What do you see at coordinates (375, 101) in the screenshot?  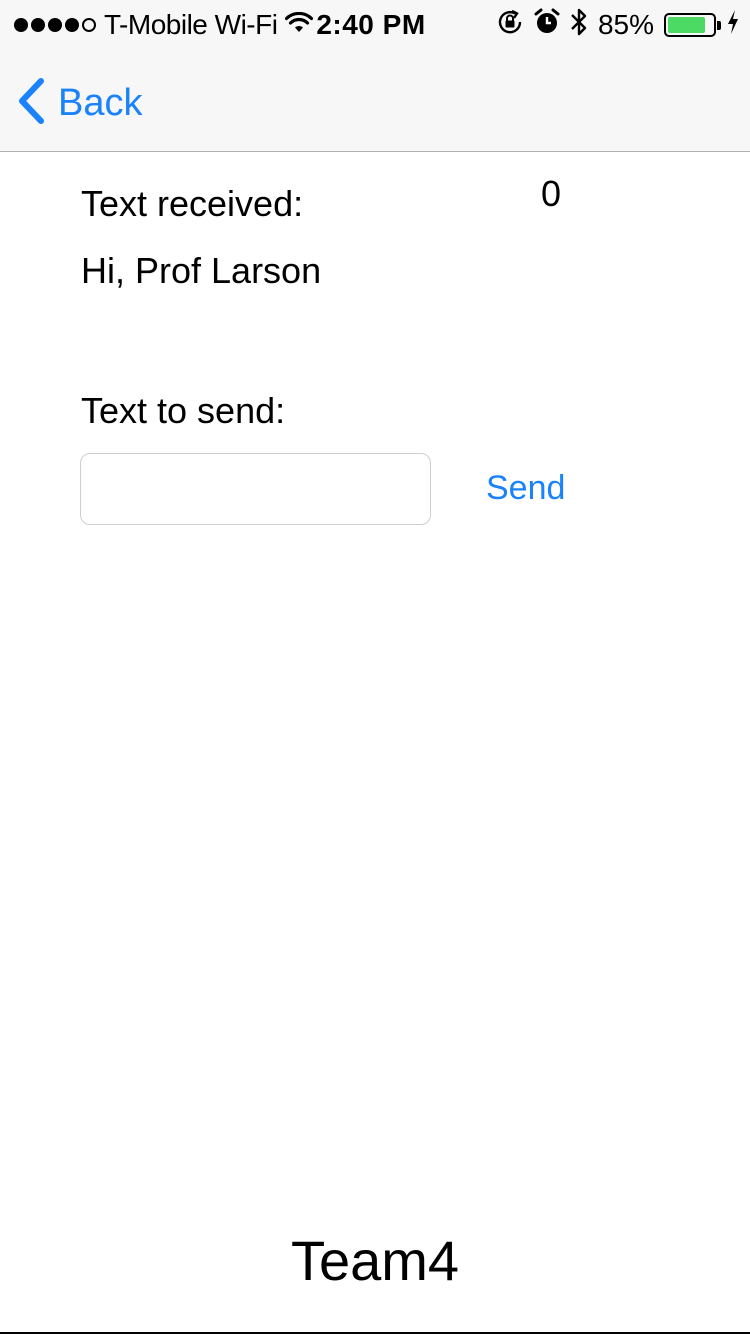 I see `navigation-bar: Back` at bounding box center [375, 101].